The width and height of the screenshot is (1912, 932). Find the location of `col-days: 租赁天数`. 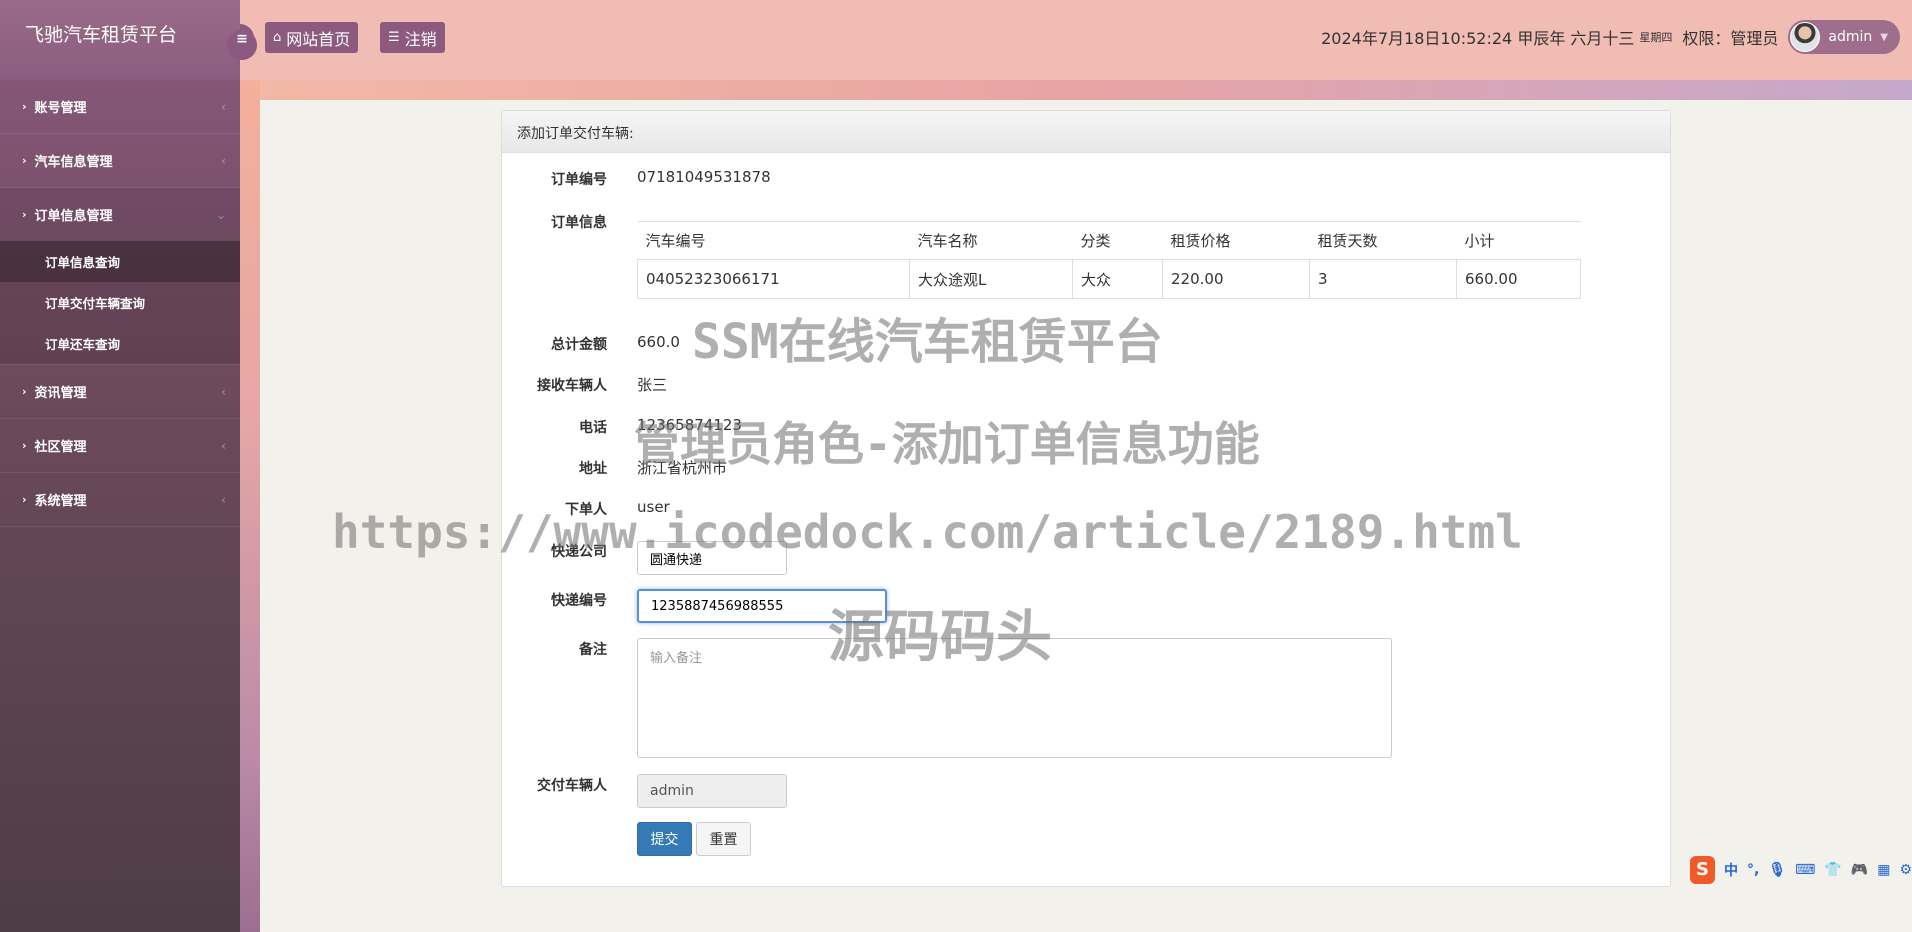

col-days: 租赁天数 is located at coordinates (1383, 240).